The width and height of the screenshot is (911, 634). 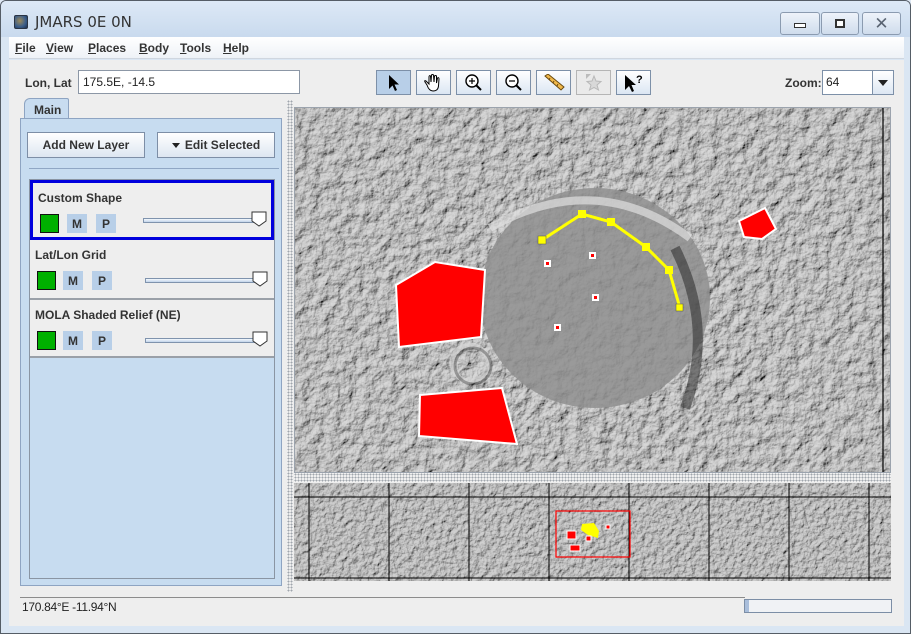 I want to click on custom-shape-polygon, so click(x=468, y=416).